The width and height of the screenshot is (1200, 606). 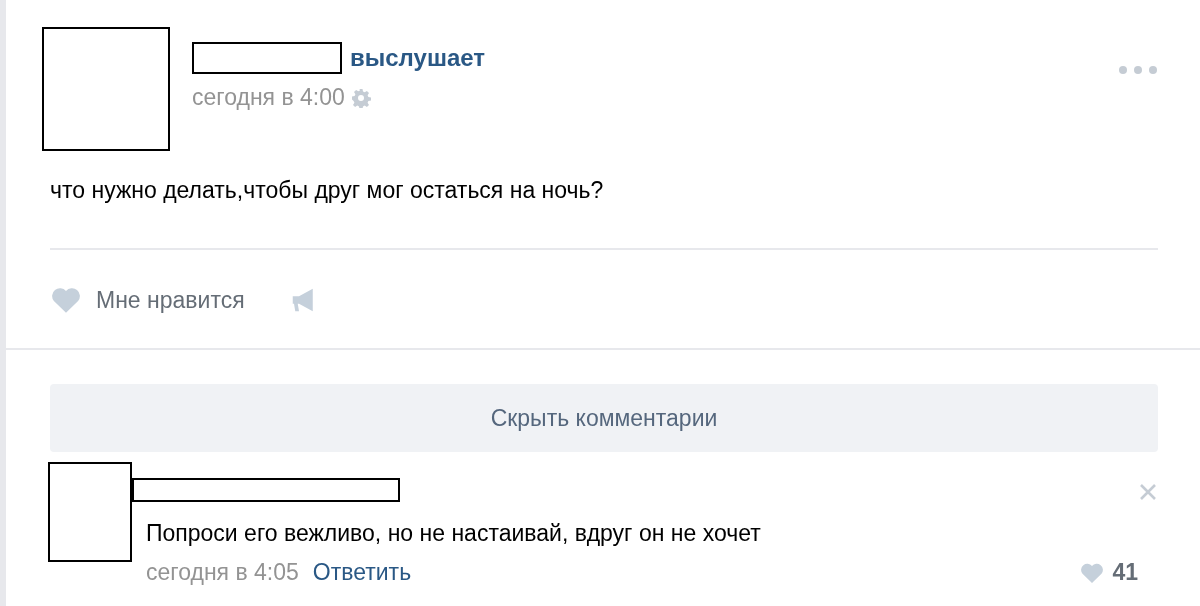 I want to click on comment-text: Попроси его вежливо, но не настаивай, вдруг он не хочет, so click(x=454, y=533).